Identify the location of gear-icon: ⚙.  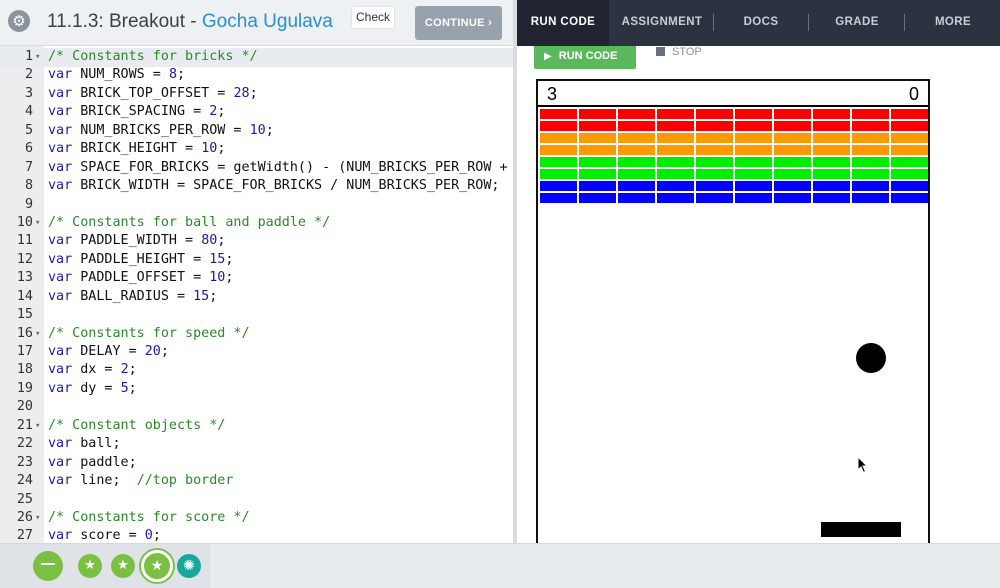
(19, 21).